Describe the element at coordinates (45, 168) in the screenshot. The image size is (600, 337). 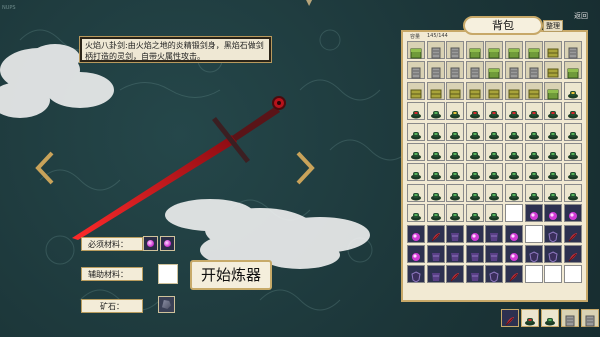
I see `previous-arrow-icon` at that location.